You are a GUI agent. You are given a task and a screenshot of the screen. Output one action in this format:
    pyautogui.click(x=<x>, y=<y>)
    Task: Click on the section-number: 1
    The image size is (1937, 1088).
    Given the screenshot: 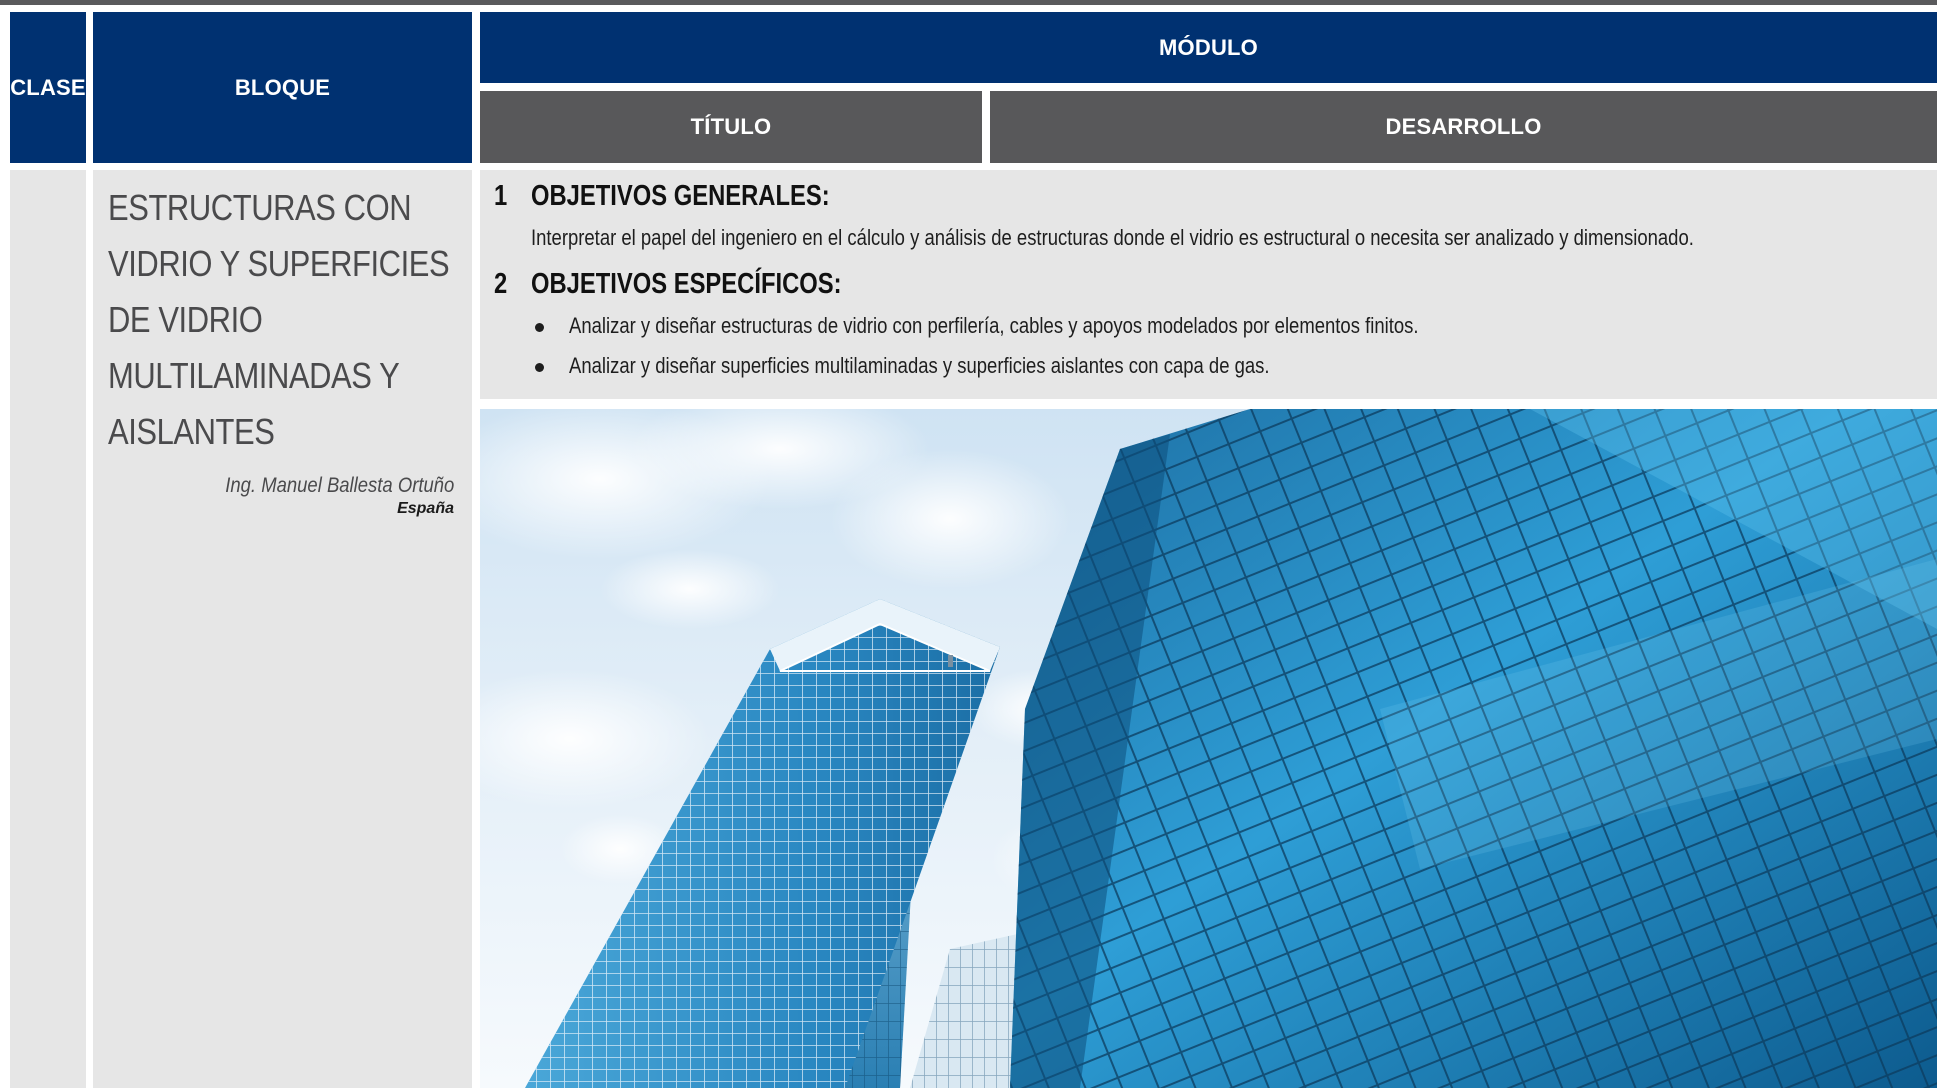 What is the action you would take?
    pyautogui.click(x=501, y=196)
    